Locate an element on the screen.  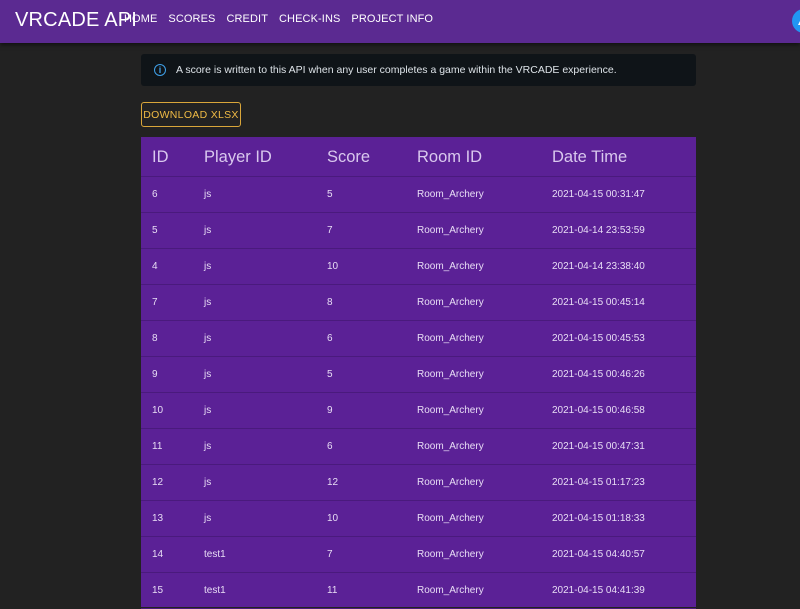
table-row: 9 js 5 Room_Archery 2021-04-15 00:46:26 is located at coordinates (418, 374).